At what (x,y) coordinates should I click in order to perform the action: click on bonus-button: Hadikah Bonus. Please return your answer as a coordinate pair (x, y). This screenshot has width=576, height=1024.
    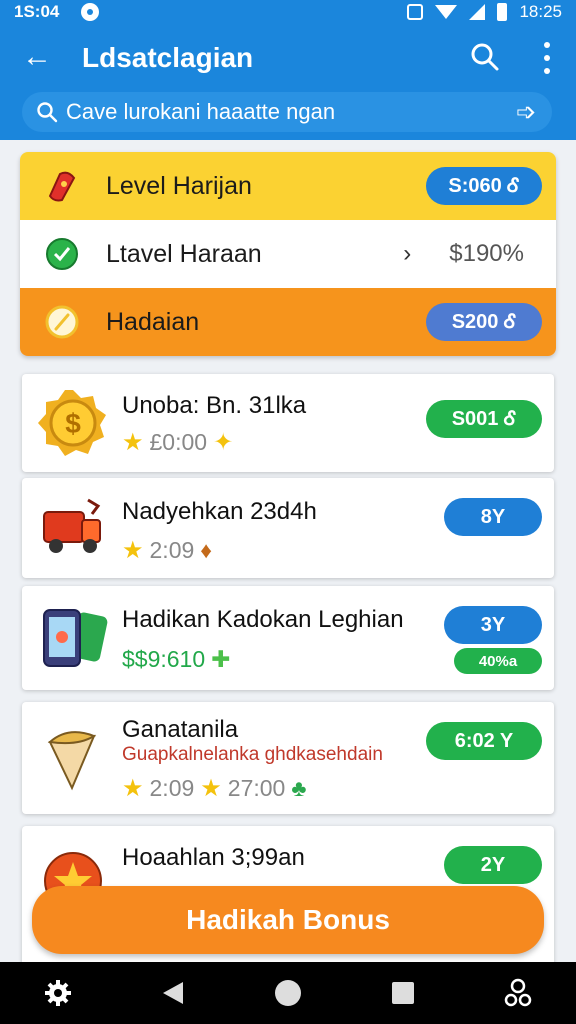
    Looking at the image, I should click on (288, 920).